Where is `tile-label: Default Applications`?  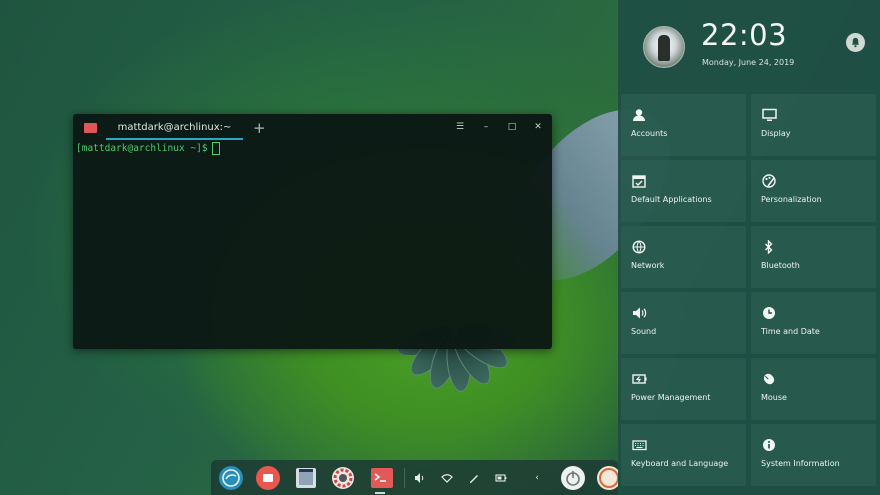
tile-label: Default Applications is located at coordinates (671, 199).